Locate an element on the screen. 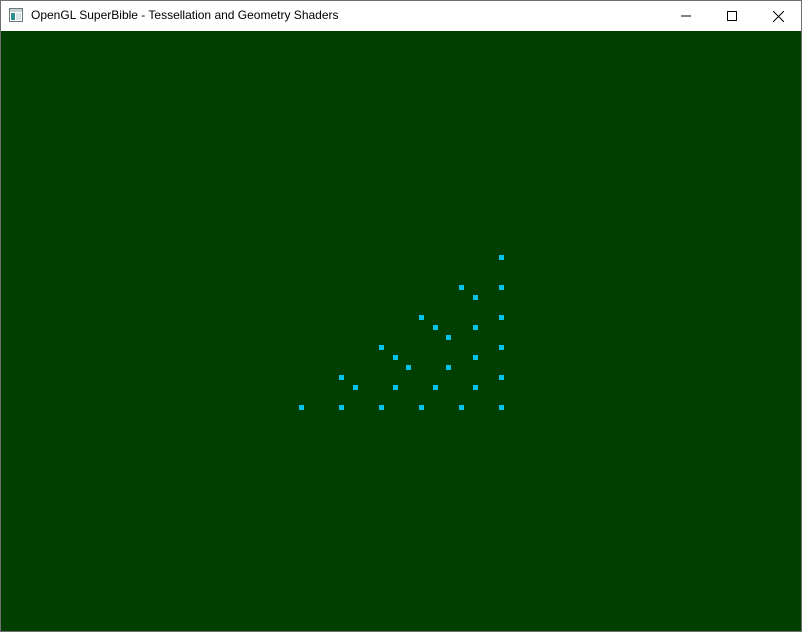 This screenshot has height=632, width=802. app-window-icon is located at coordinates (16, 15).